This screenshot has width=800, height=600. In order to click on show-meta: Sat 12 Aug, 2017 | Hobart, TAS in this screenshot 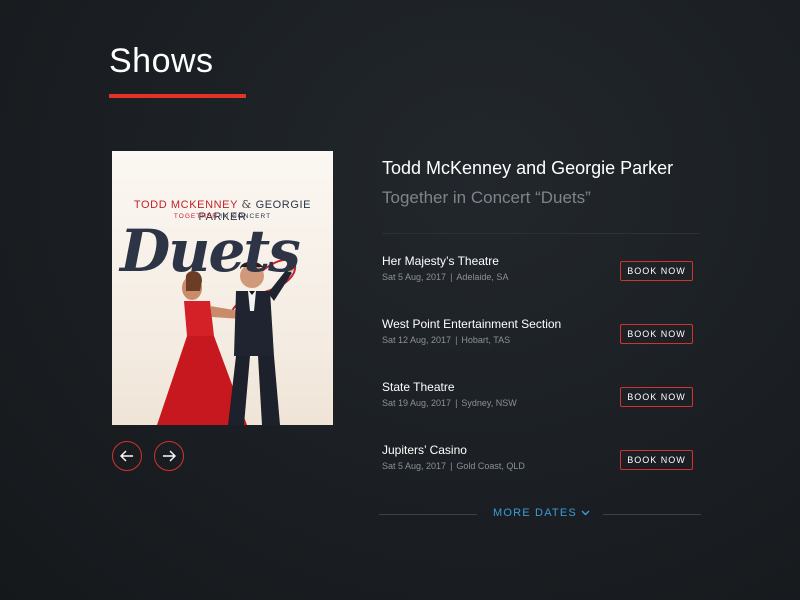, I will do `click(446, 340)`.